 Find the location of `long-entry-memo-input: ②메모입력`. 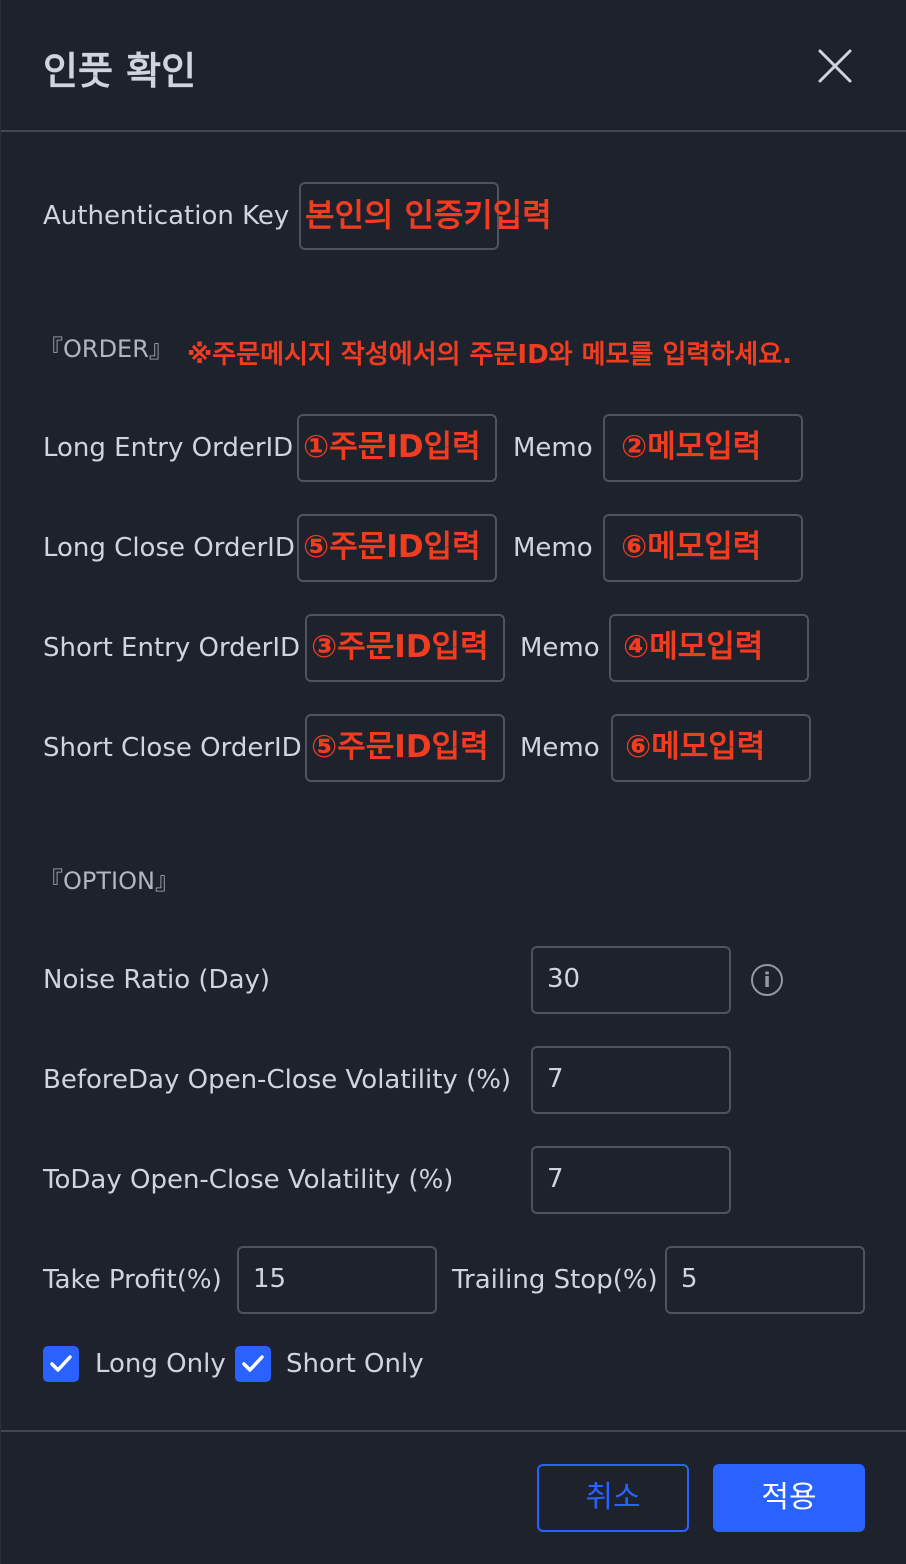

long-entry-memo-input: ②메모입력 is located at coordinates (703, 448).